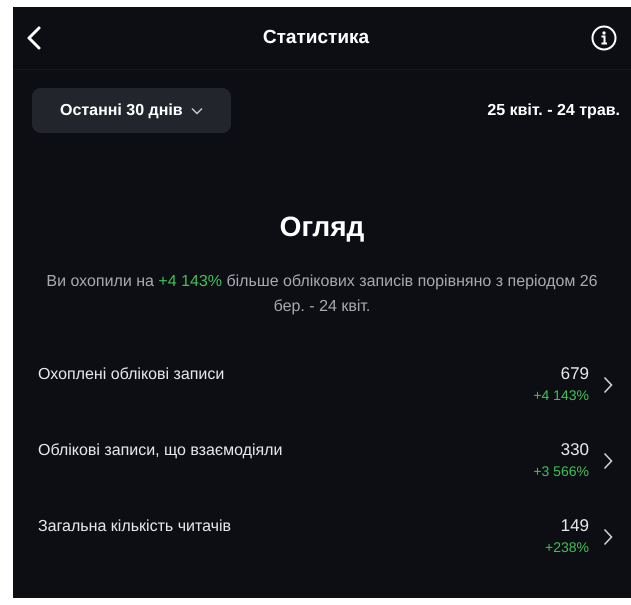  I want to click on metric-change: +3 566%, so click(561, 471).